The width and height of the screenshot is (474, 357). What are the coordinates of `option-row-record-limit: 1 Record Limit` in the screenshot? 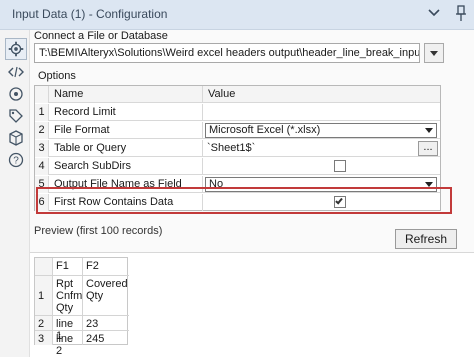 It's located at (237, 112).